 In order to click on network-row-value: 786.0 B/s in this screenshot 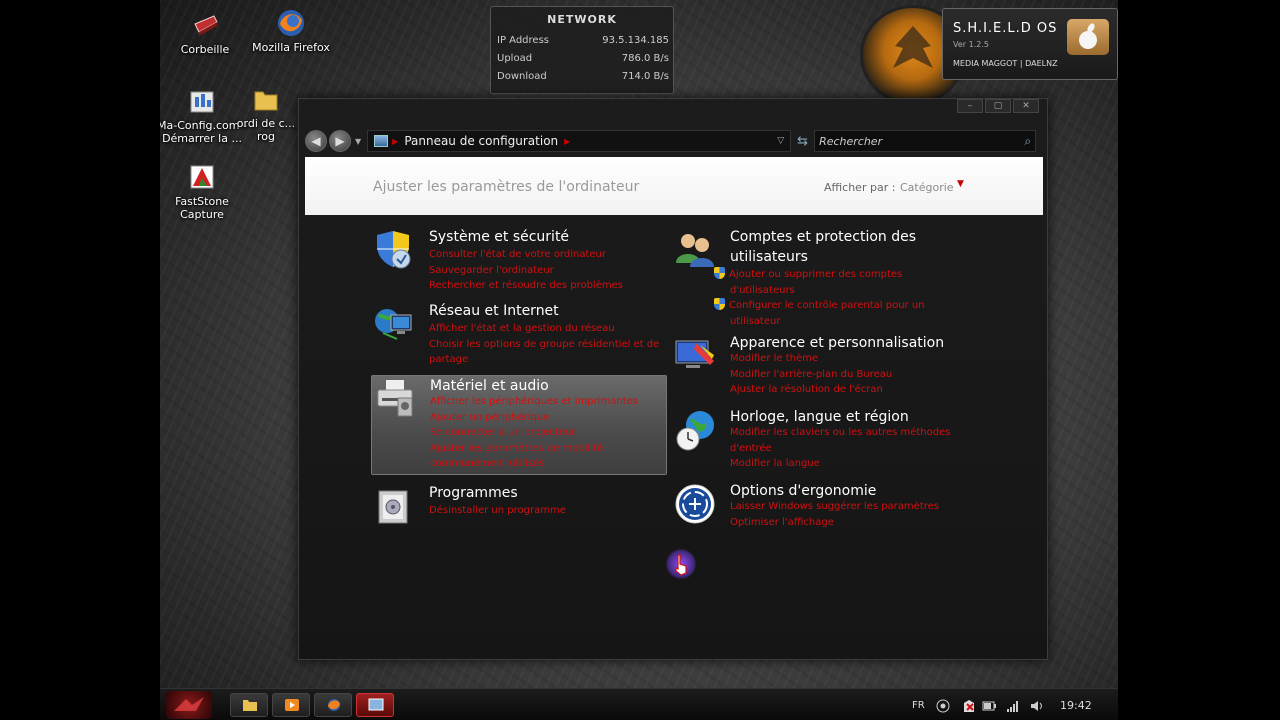, I will do `click(645, 58)`.